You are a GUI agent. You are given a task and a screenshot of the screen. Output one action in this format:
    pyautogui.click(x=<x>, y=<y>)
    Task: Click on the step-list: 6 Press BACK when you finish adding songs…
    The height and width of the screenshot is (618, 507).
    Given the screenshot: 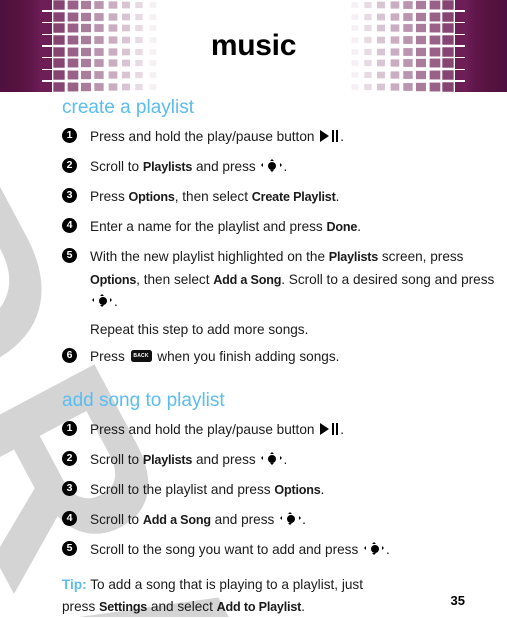 What is the action you would take?
    pyautogui.click(x=253, y=358)
    